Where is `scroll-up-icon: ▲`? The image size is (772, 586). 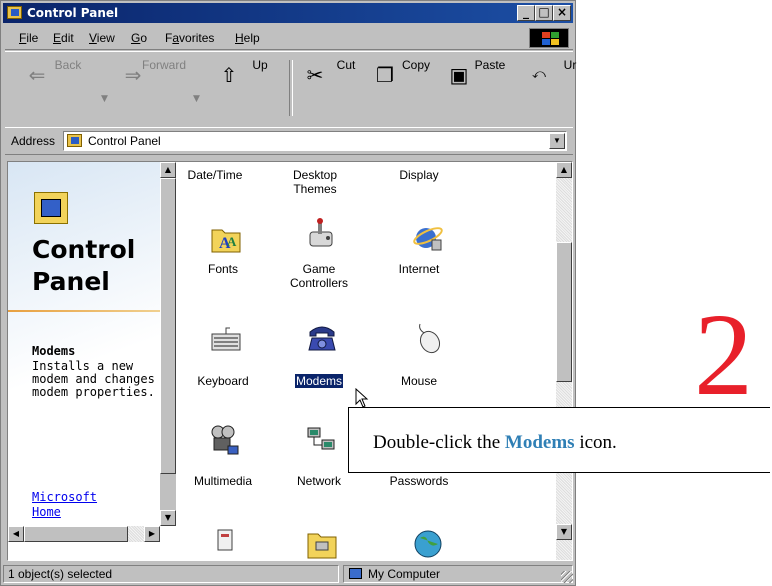
scroll-up-icon: ▲ is located at coordinates (564, 170).